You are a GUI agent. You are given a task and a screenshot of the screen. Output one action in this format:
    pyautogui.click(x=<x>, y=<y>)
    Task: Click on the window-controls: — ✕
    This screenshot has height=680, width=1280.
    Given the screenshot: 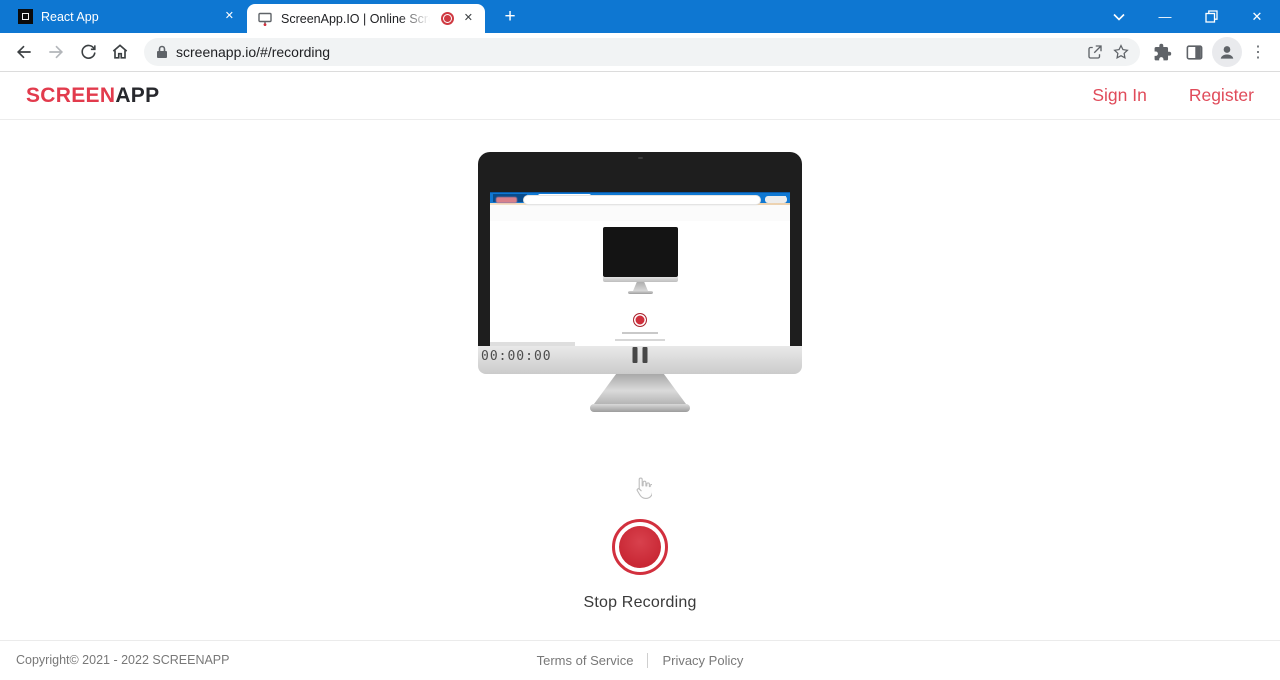 What is the action you would take?
    pyautogui.click(x=1188, y=16)
    